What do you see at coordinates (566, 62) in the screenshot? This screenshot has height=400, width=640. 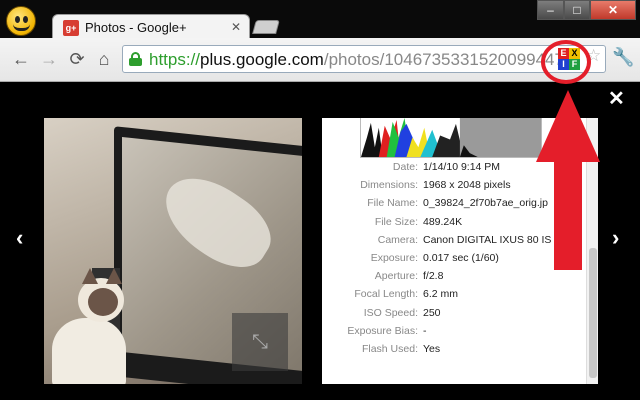 I see `annotation-circle` at bounding box center [566, 62].